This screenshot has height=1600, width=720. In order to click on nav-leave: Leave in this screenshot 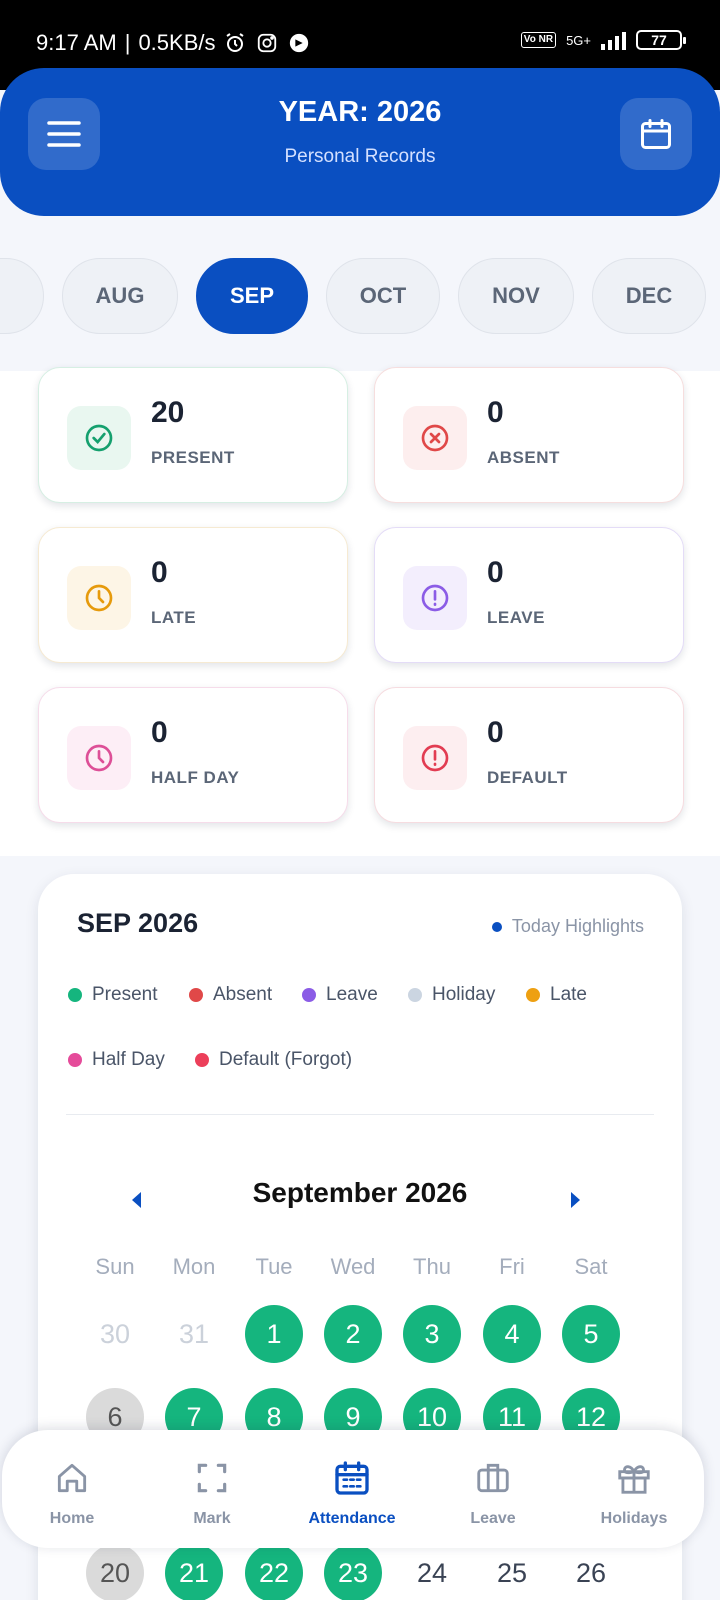, I will do `click(493, 1489)`.